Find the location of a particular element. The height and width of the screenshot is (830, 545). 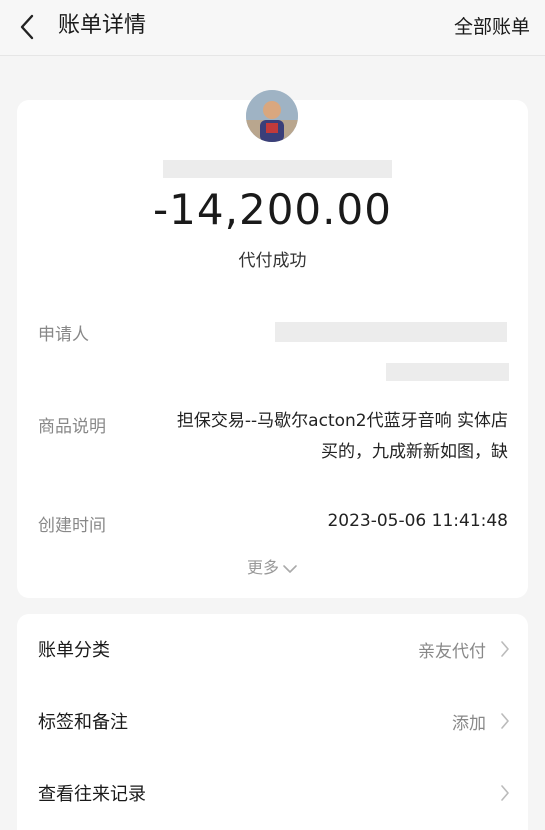

description-line-2: 买的，九成新新如图，缺 is located at coordinates (414, 452).